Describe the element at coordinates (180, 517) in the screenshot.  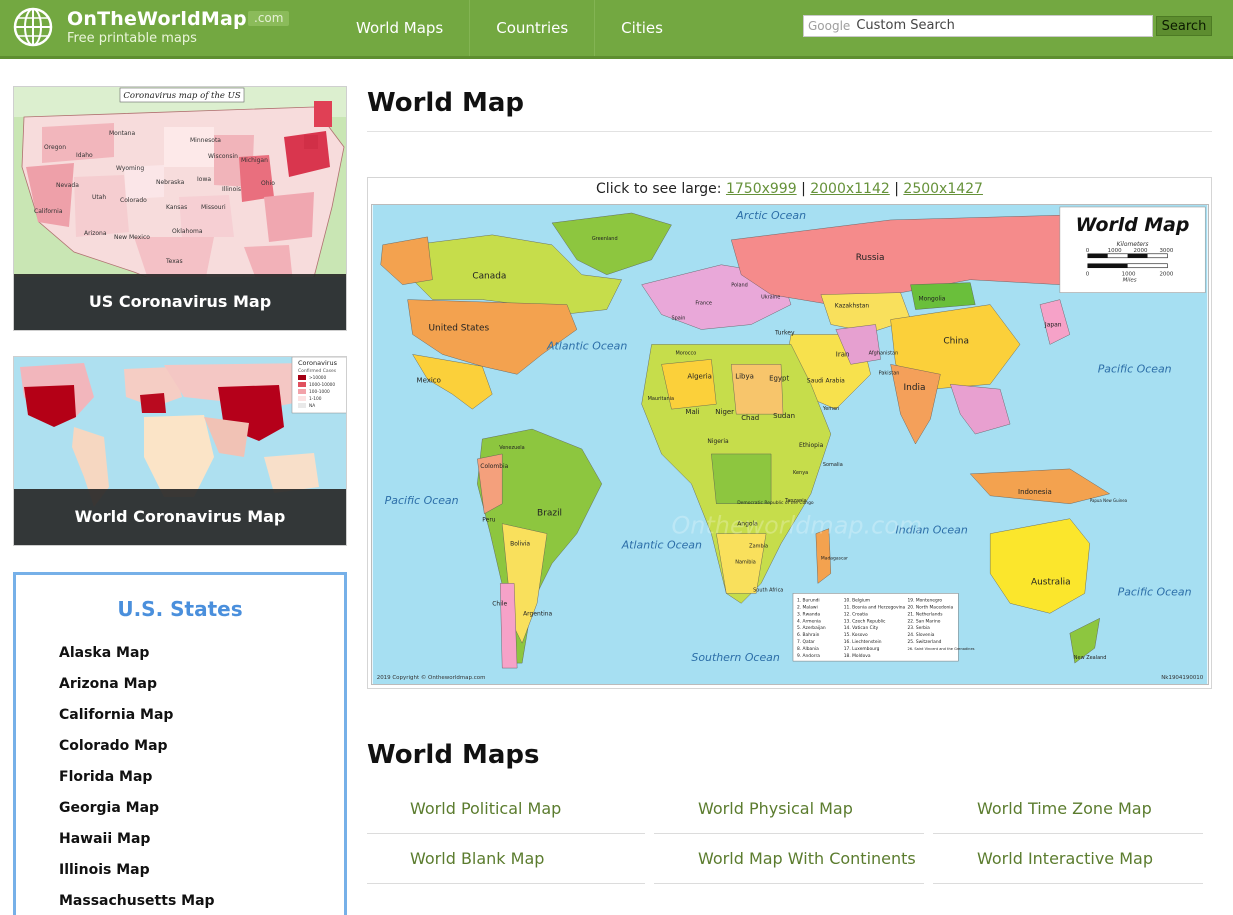
I see `card-caption: World Coronavirus Map` at that location.